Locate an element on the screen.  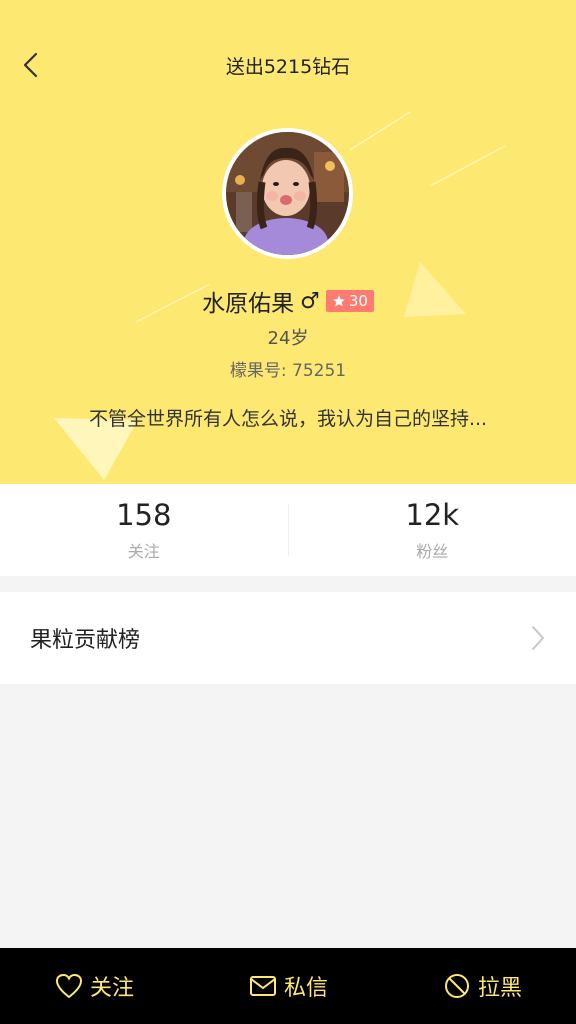
fans-count: 12k is located at coordinates (432, 515).